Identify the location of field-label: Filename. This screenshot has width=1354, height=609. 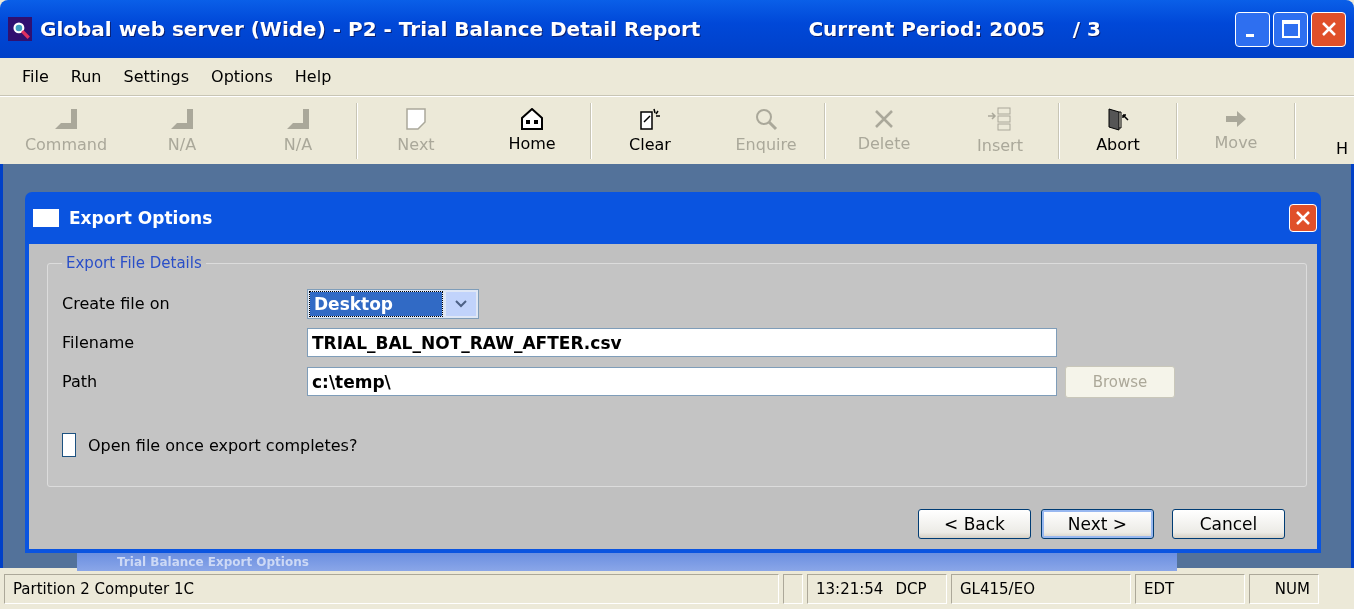
(99, 342).